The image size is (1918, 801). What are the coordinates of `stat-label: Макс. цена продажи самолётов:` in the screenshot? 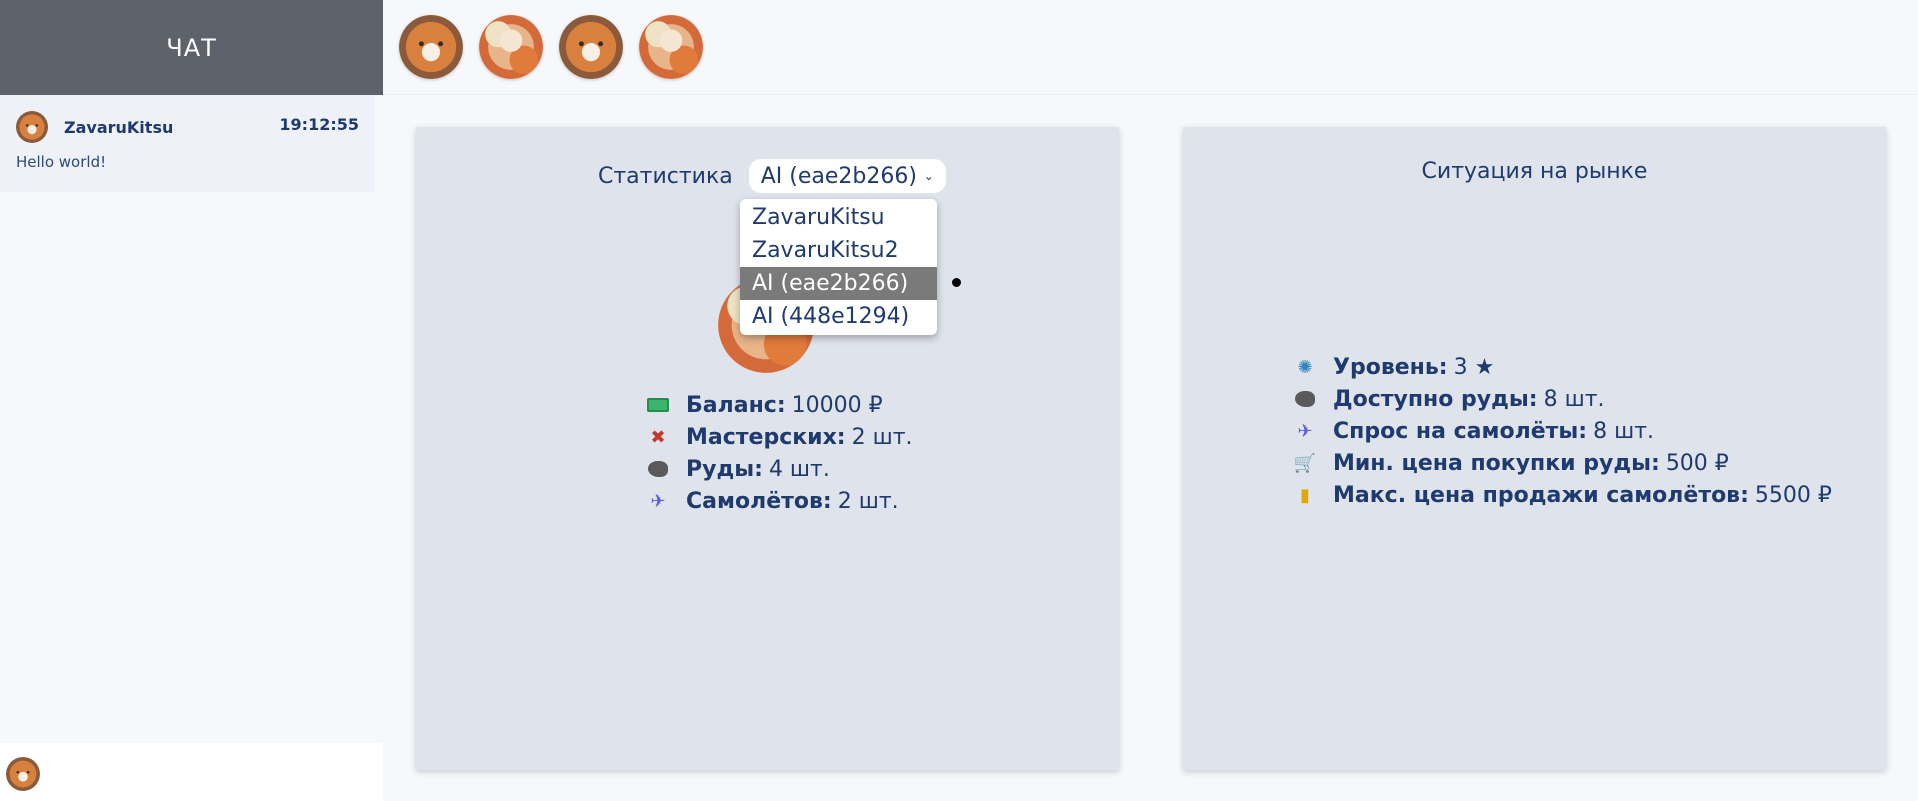 It's located at (1541, 495).